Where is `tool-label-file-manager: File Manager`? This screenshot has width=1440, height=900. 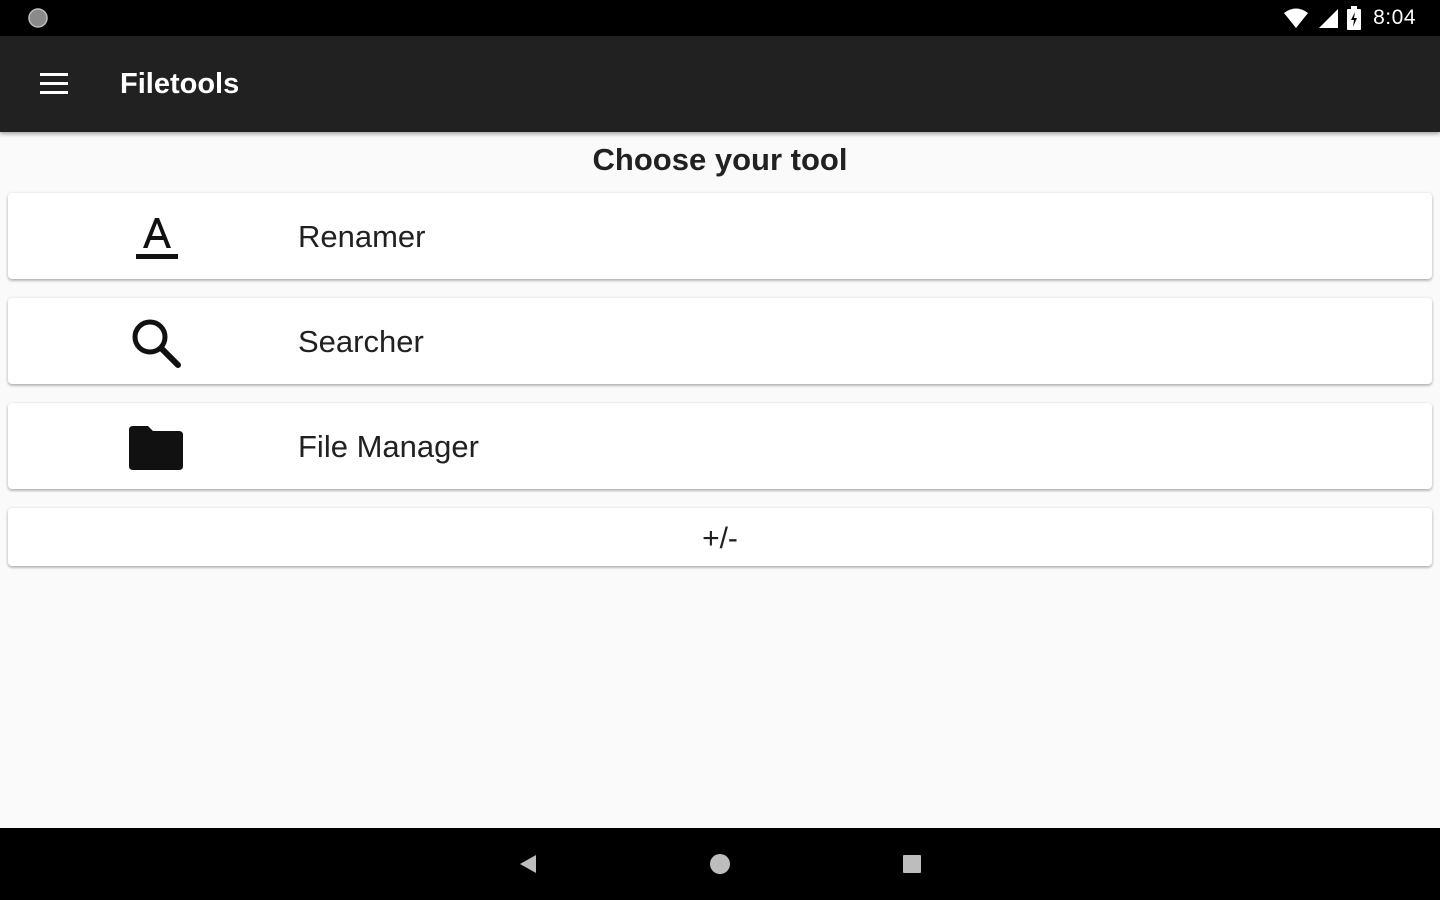 tool-label-file-manager: File Manager is located at coordinates (388, 446).